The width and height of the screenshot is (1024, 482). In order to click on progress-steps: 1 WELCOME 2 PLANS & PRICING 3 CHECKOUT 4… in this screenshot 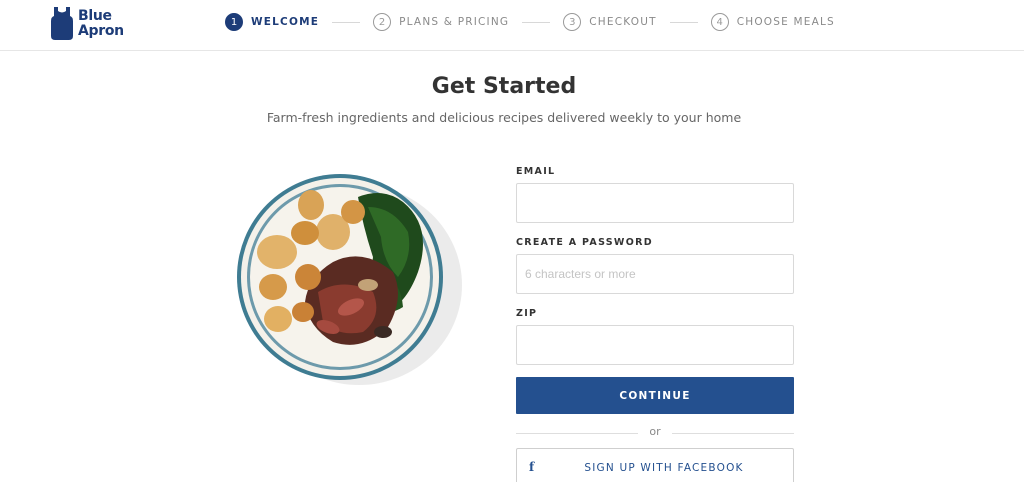, I will do `click(530, 22)`.